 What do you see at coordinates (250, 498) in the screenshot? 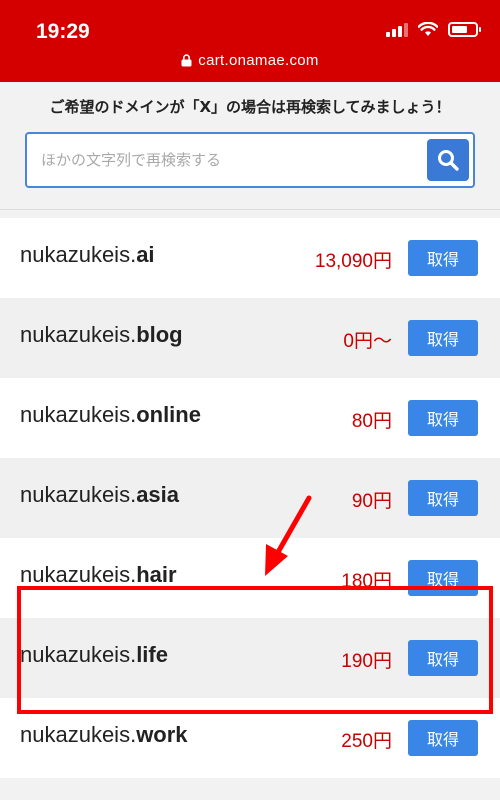
I see `domain-row: nukazukeis.asia 90円 取得` at bounding box center [250, 498].